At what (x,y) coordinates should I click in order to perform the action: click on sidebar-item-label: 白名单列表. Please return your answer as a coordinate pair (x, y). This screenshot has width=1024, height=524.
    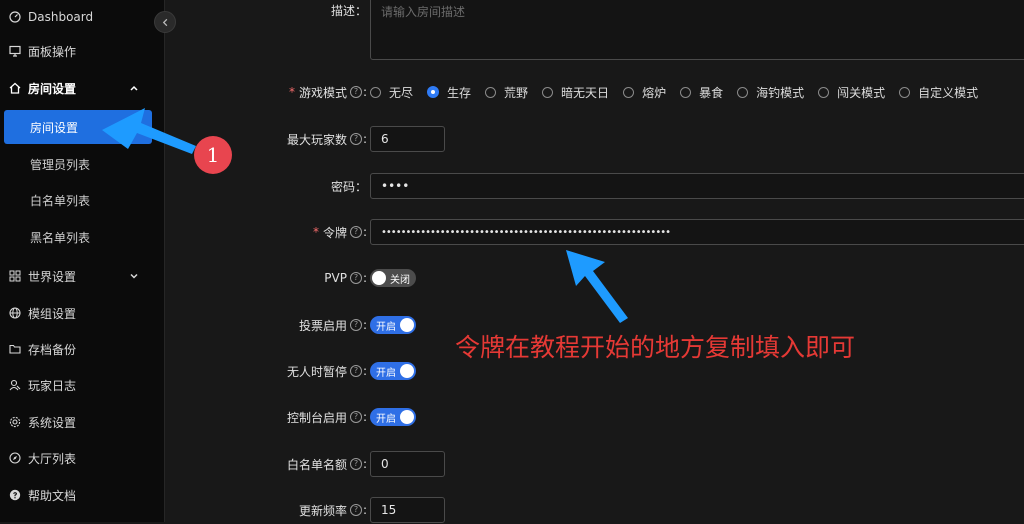
    Looking at the image, I should click on (60, 200).